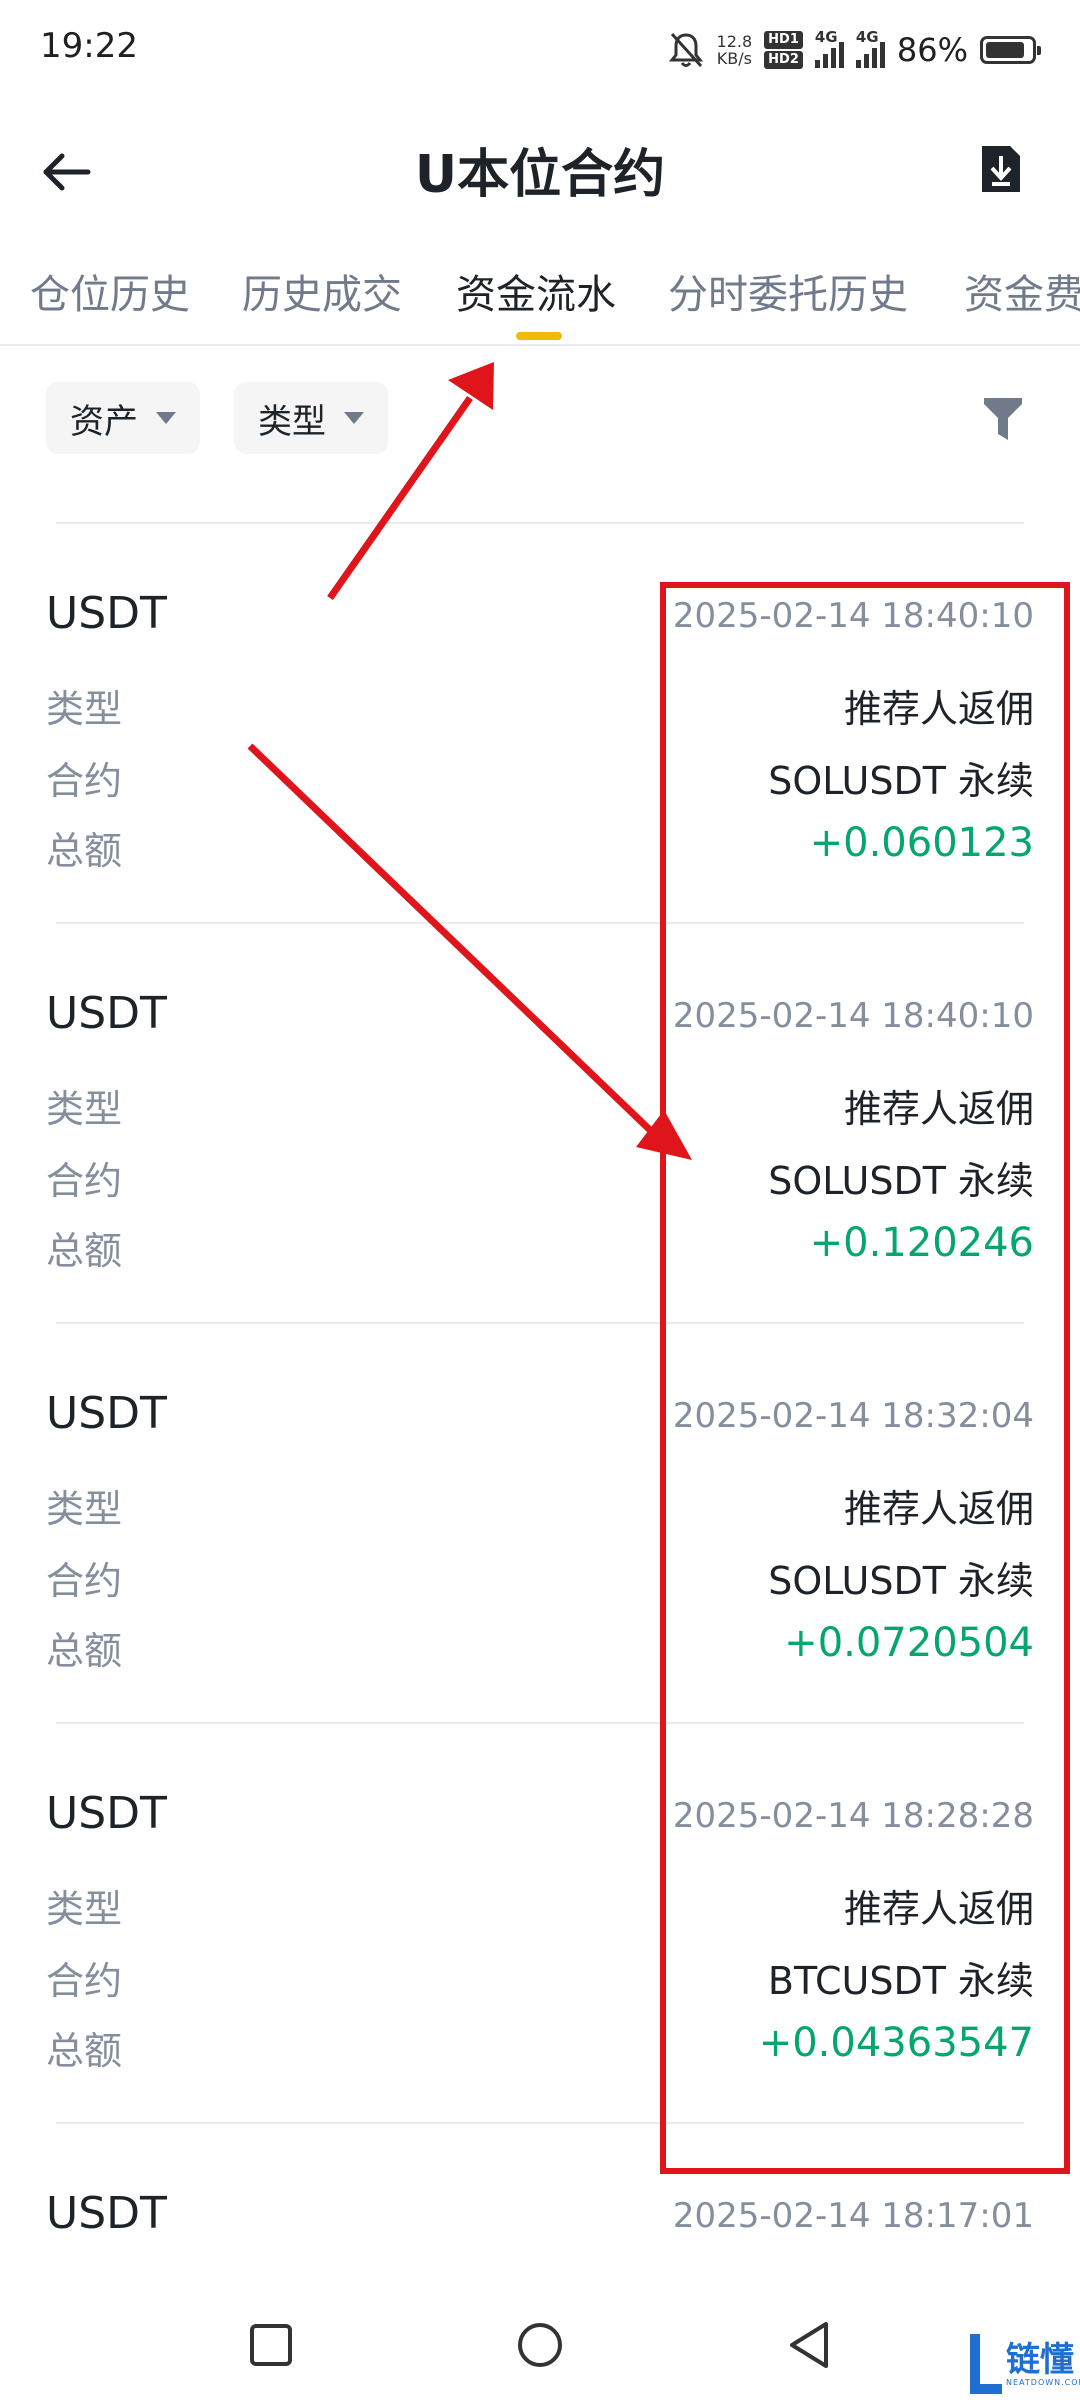 This screenshot has height=2400, width=1080. I want to click on funnel-icon, so click(1003, 419).